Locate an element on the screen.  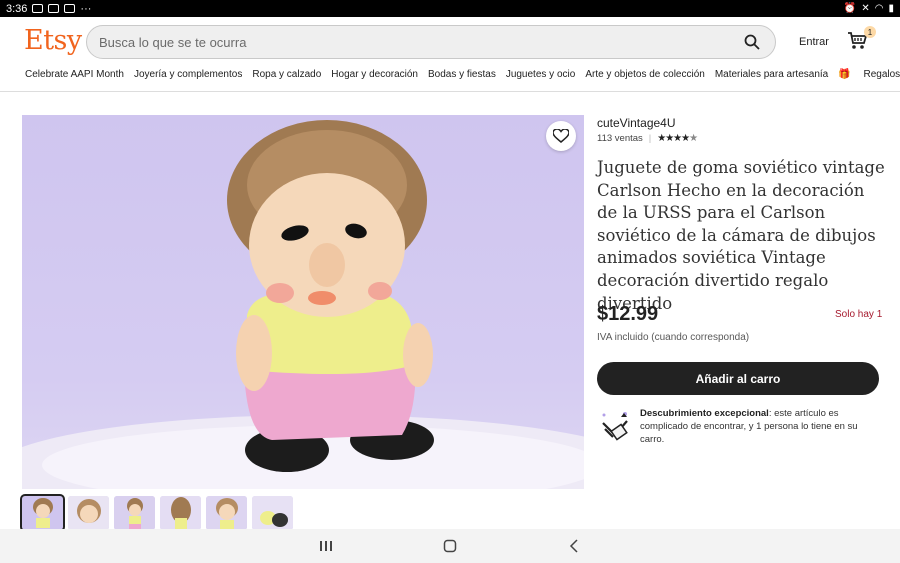
site-header: Etsy Entrar 1 is located at coordinates (450, 42).